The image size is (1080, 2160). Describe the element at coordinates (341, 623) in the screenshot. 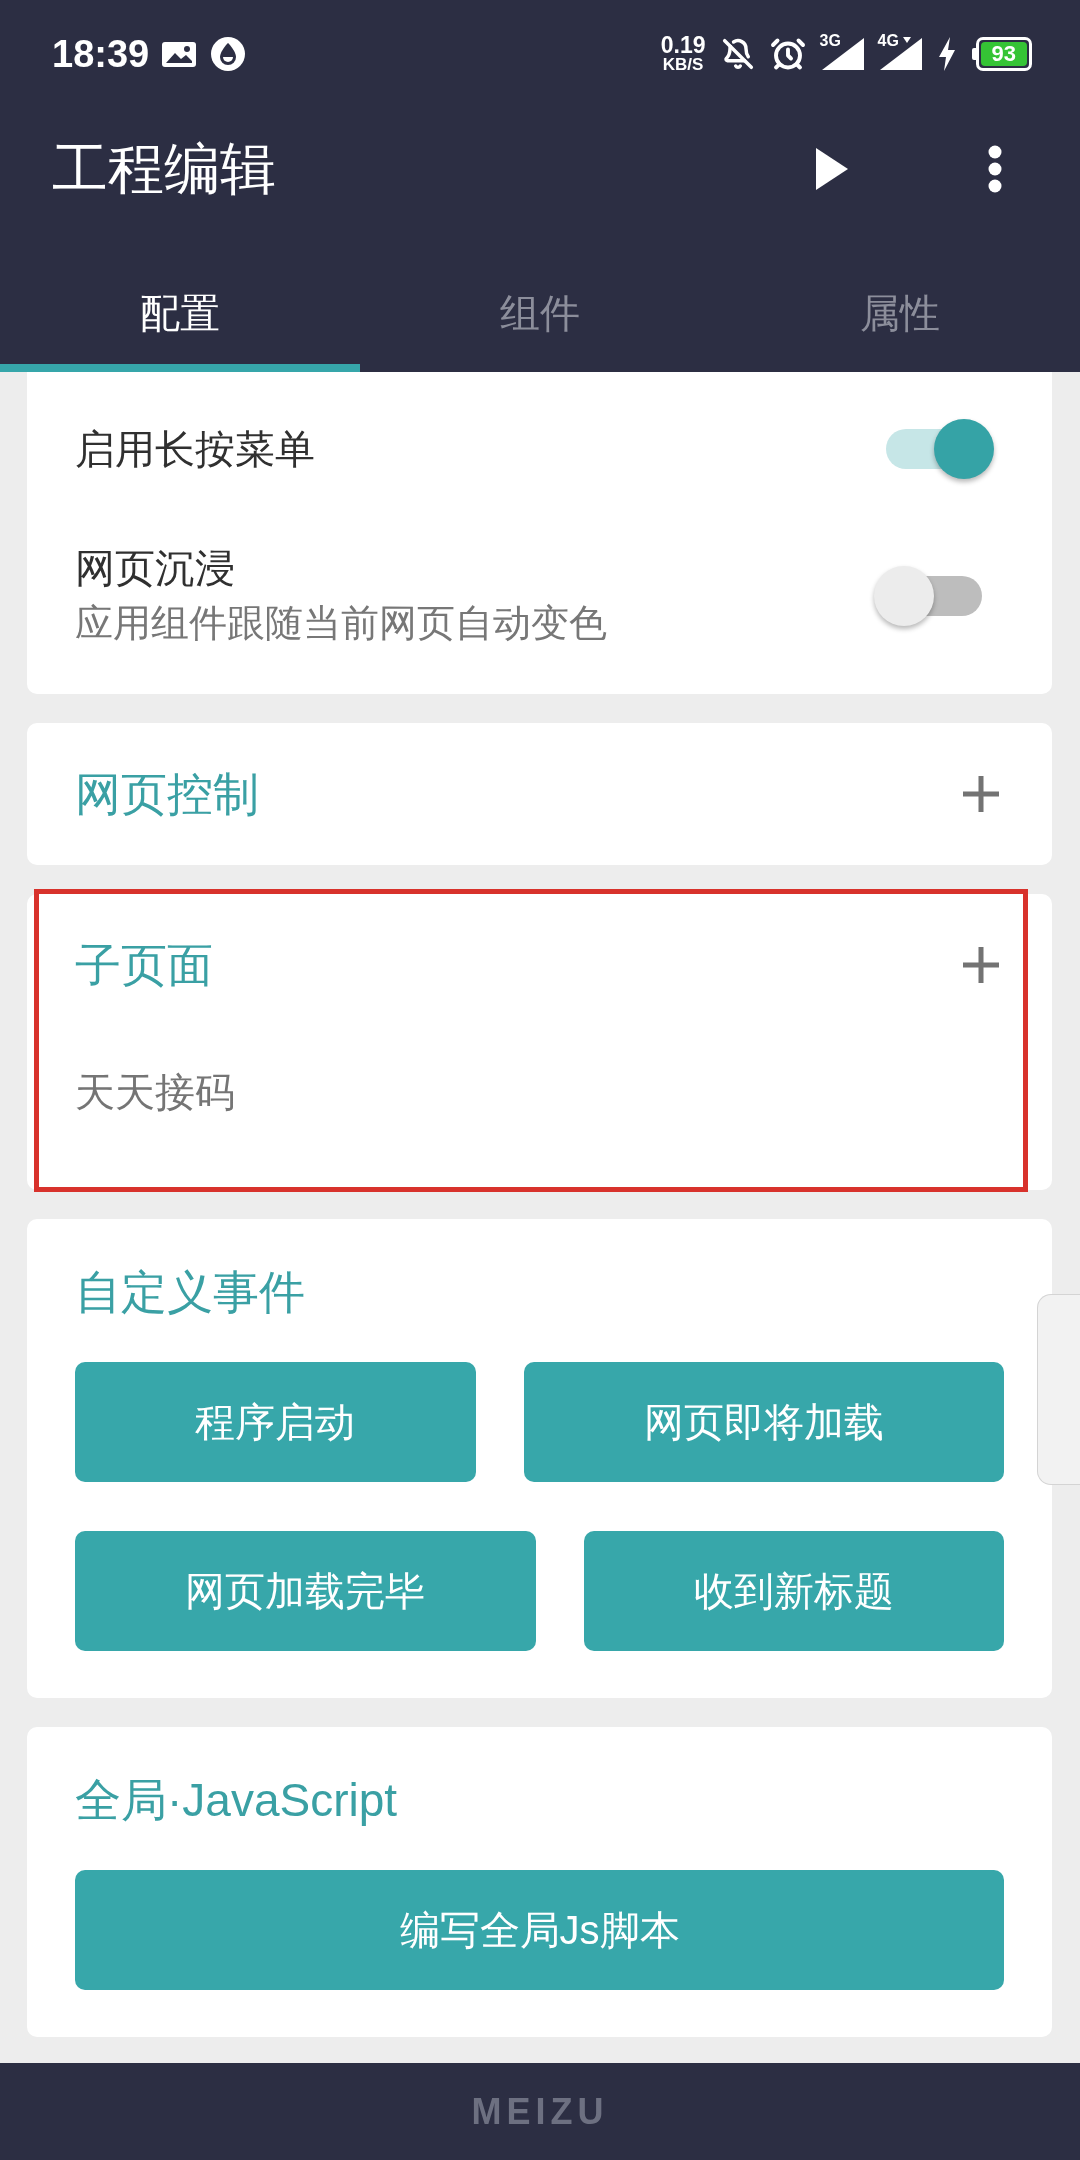

I see `setting-description: 应用组件跟随当前网页自动变色` at that location.